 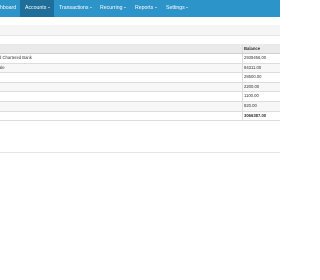 I want to click on nav-settings-label: Settings, so click(x=175, y=8).